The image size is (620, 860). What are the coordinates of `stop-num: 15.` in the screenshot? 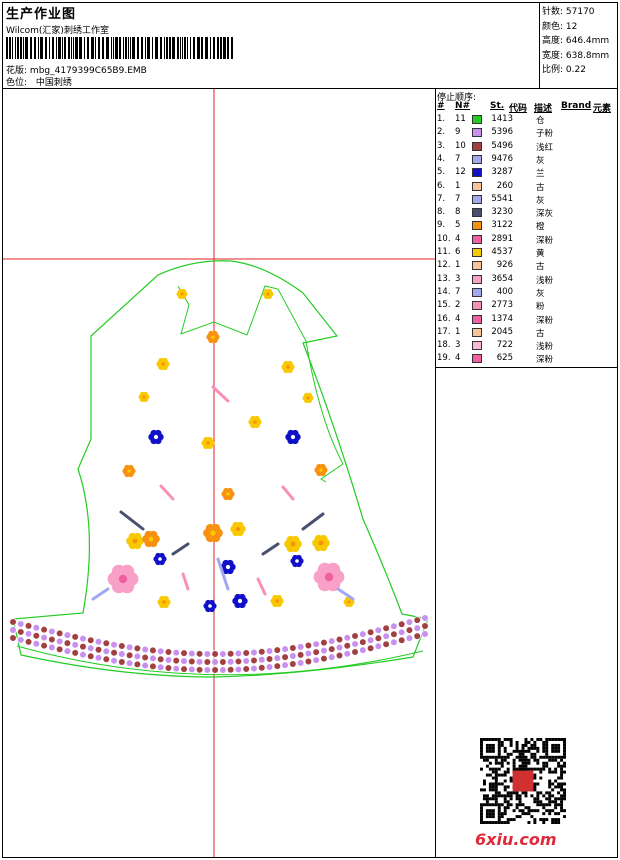 It's located at (444, 305).